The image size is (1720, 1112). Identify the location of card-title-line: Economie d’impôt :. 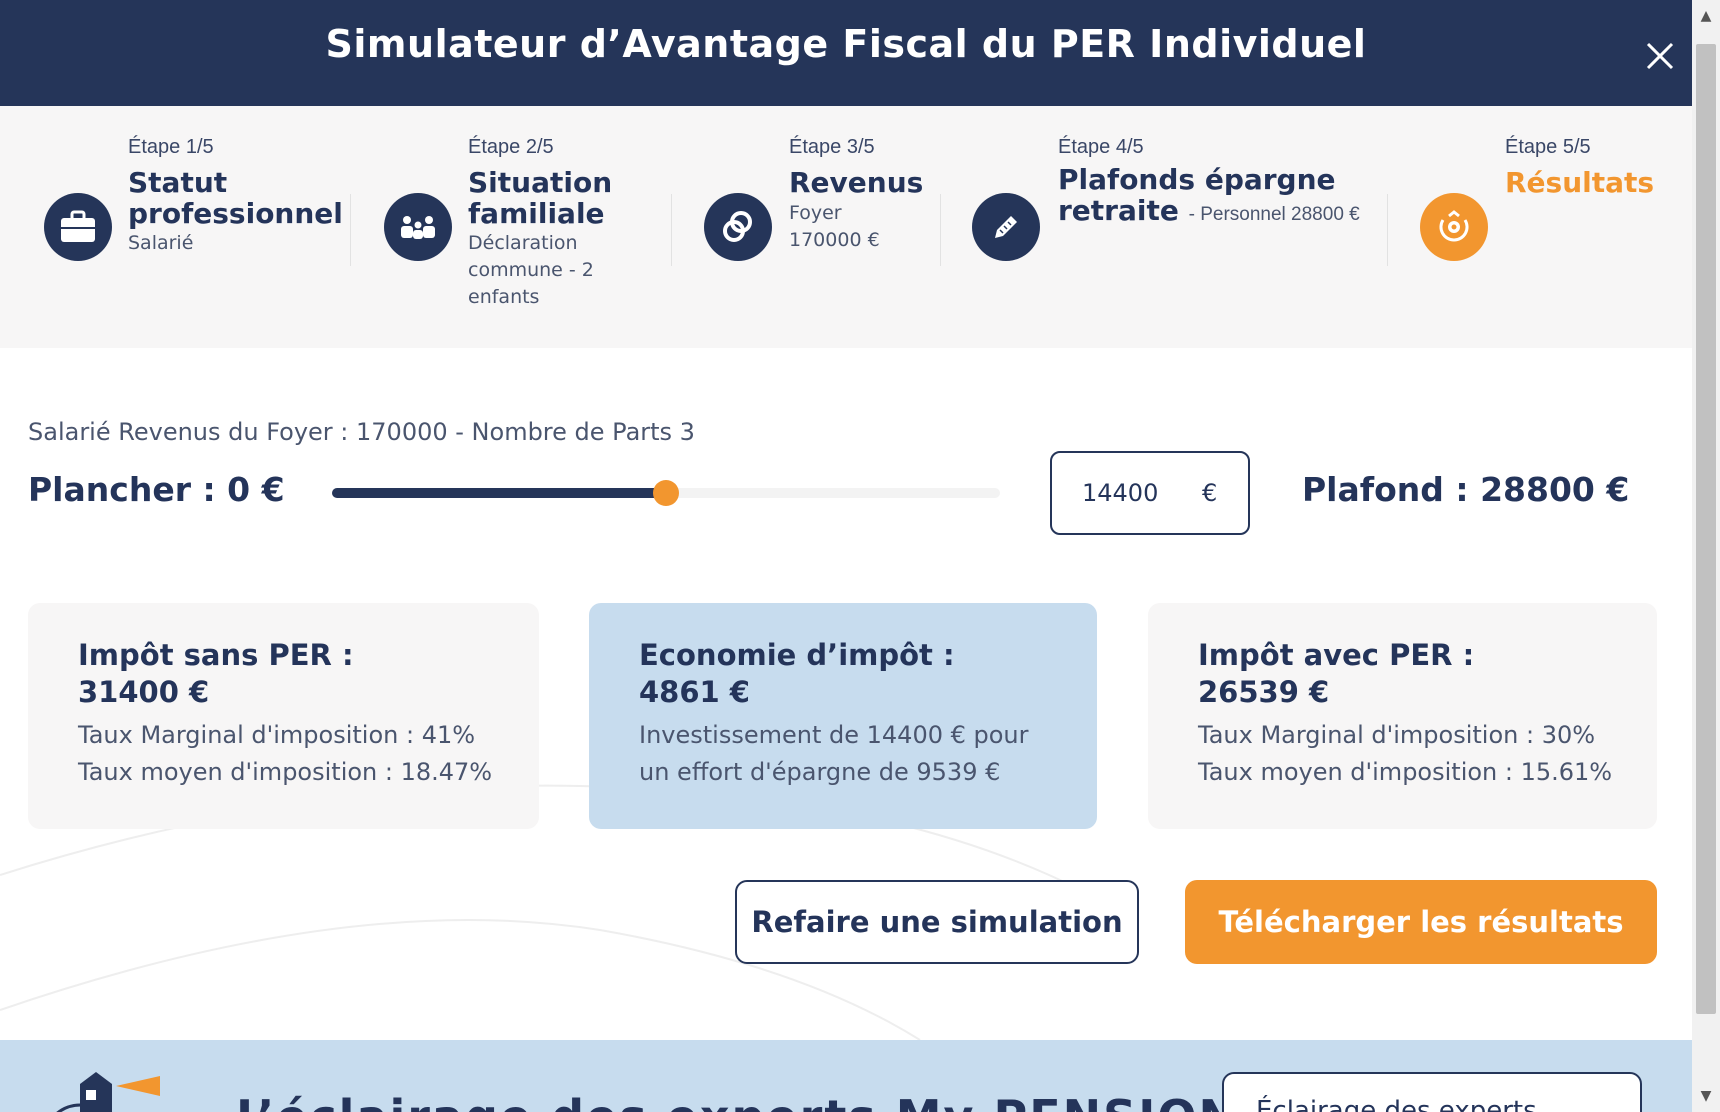
(797, 655).